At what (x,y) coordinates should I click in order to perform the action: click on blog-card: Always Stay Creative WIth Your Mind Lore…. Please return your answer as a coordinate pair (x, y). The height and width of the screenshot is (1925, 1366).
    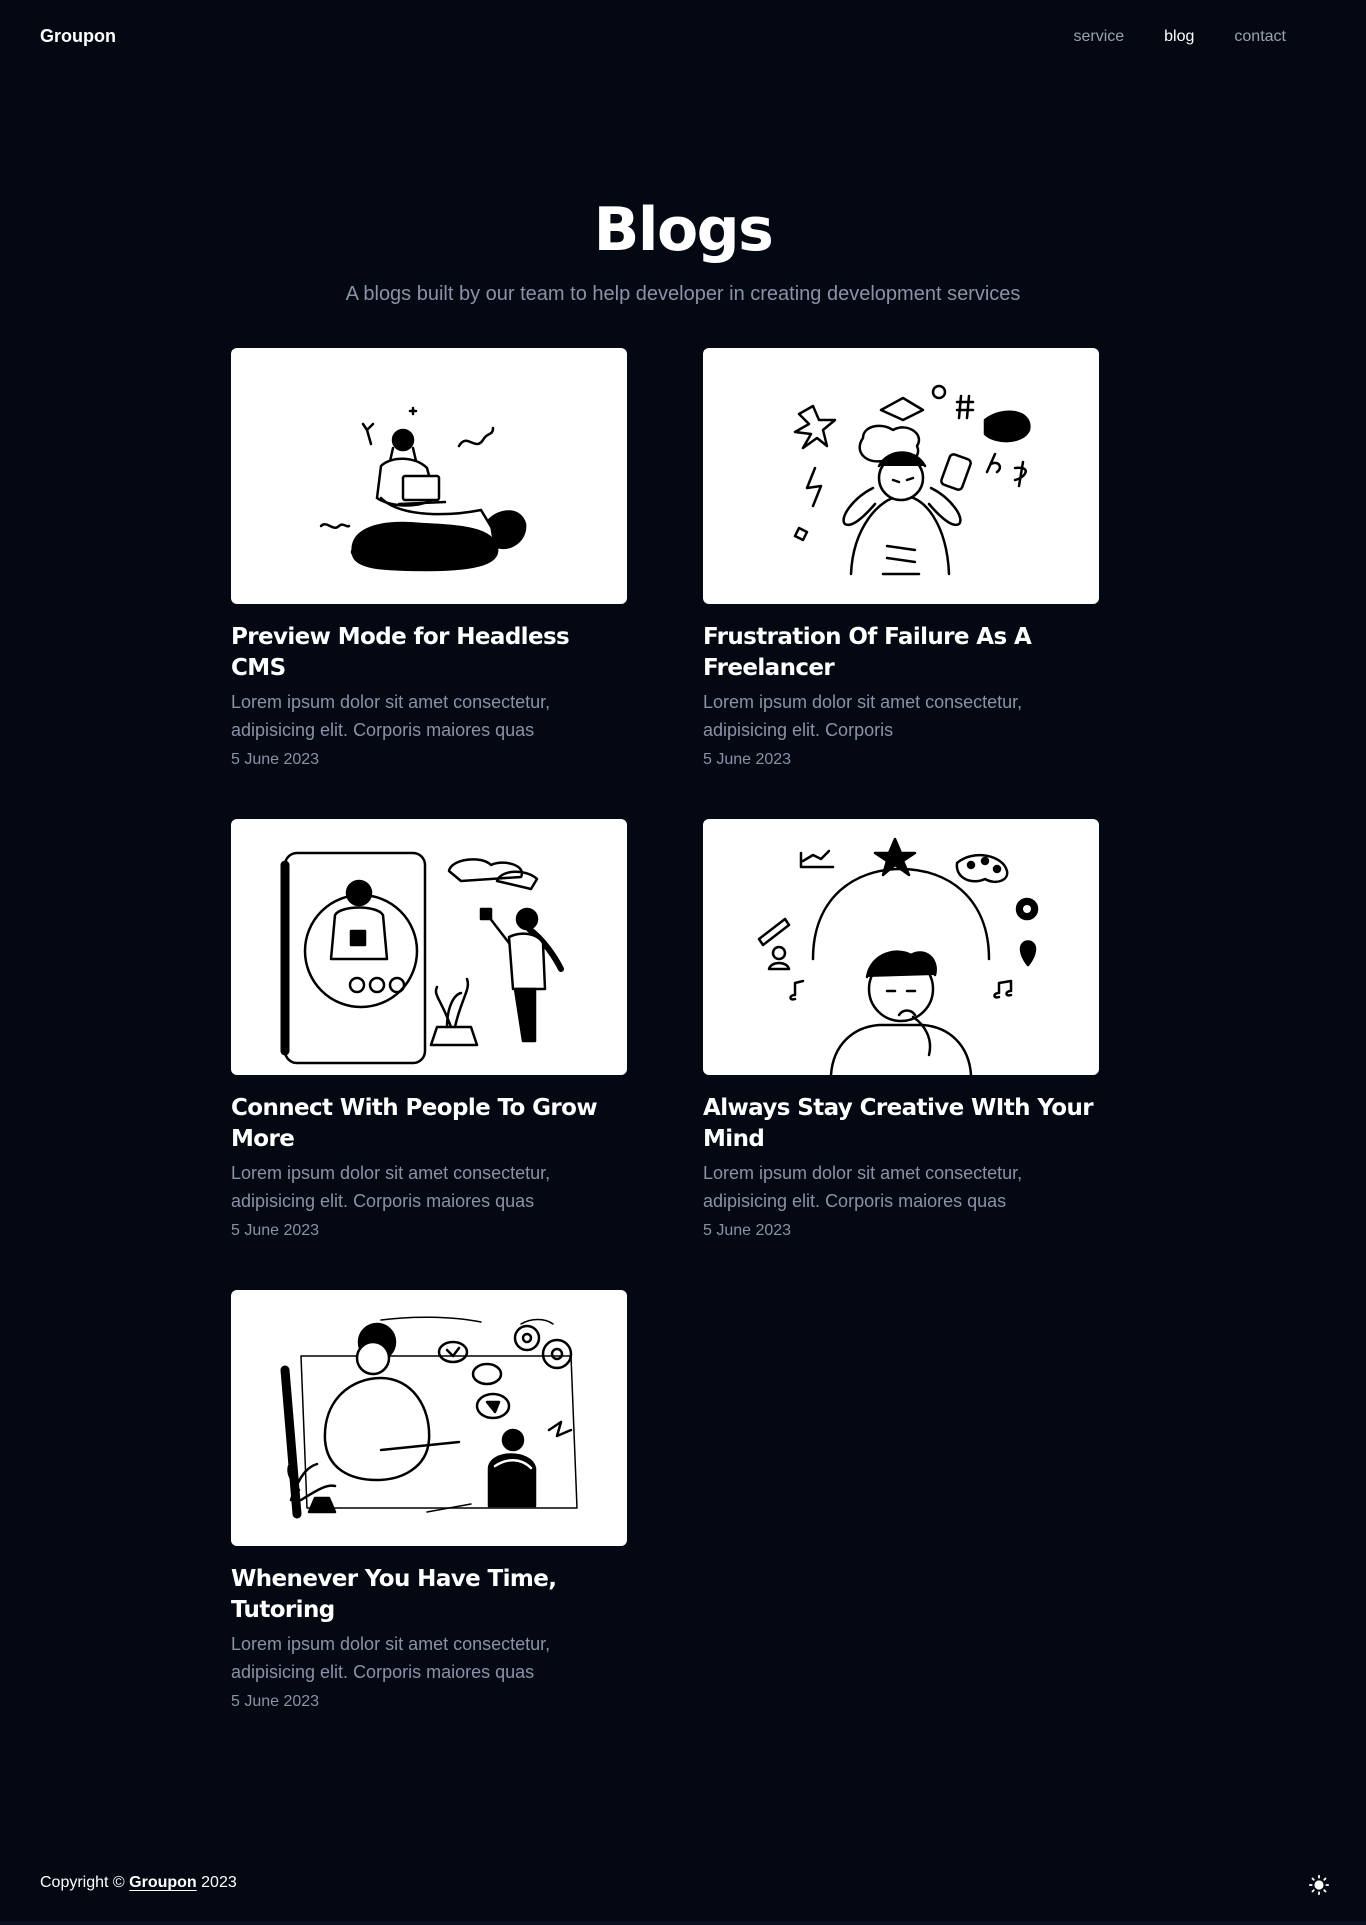
    Looking at the image, I should click on (901, 1030).